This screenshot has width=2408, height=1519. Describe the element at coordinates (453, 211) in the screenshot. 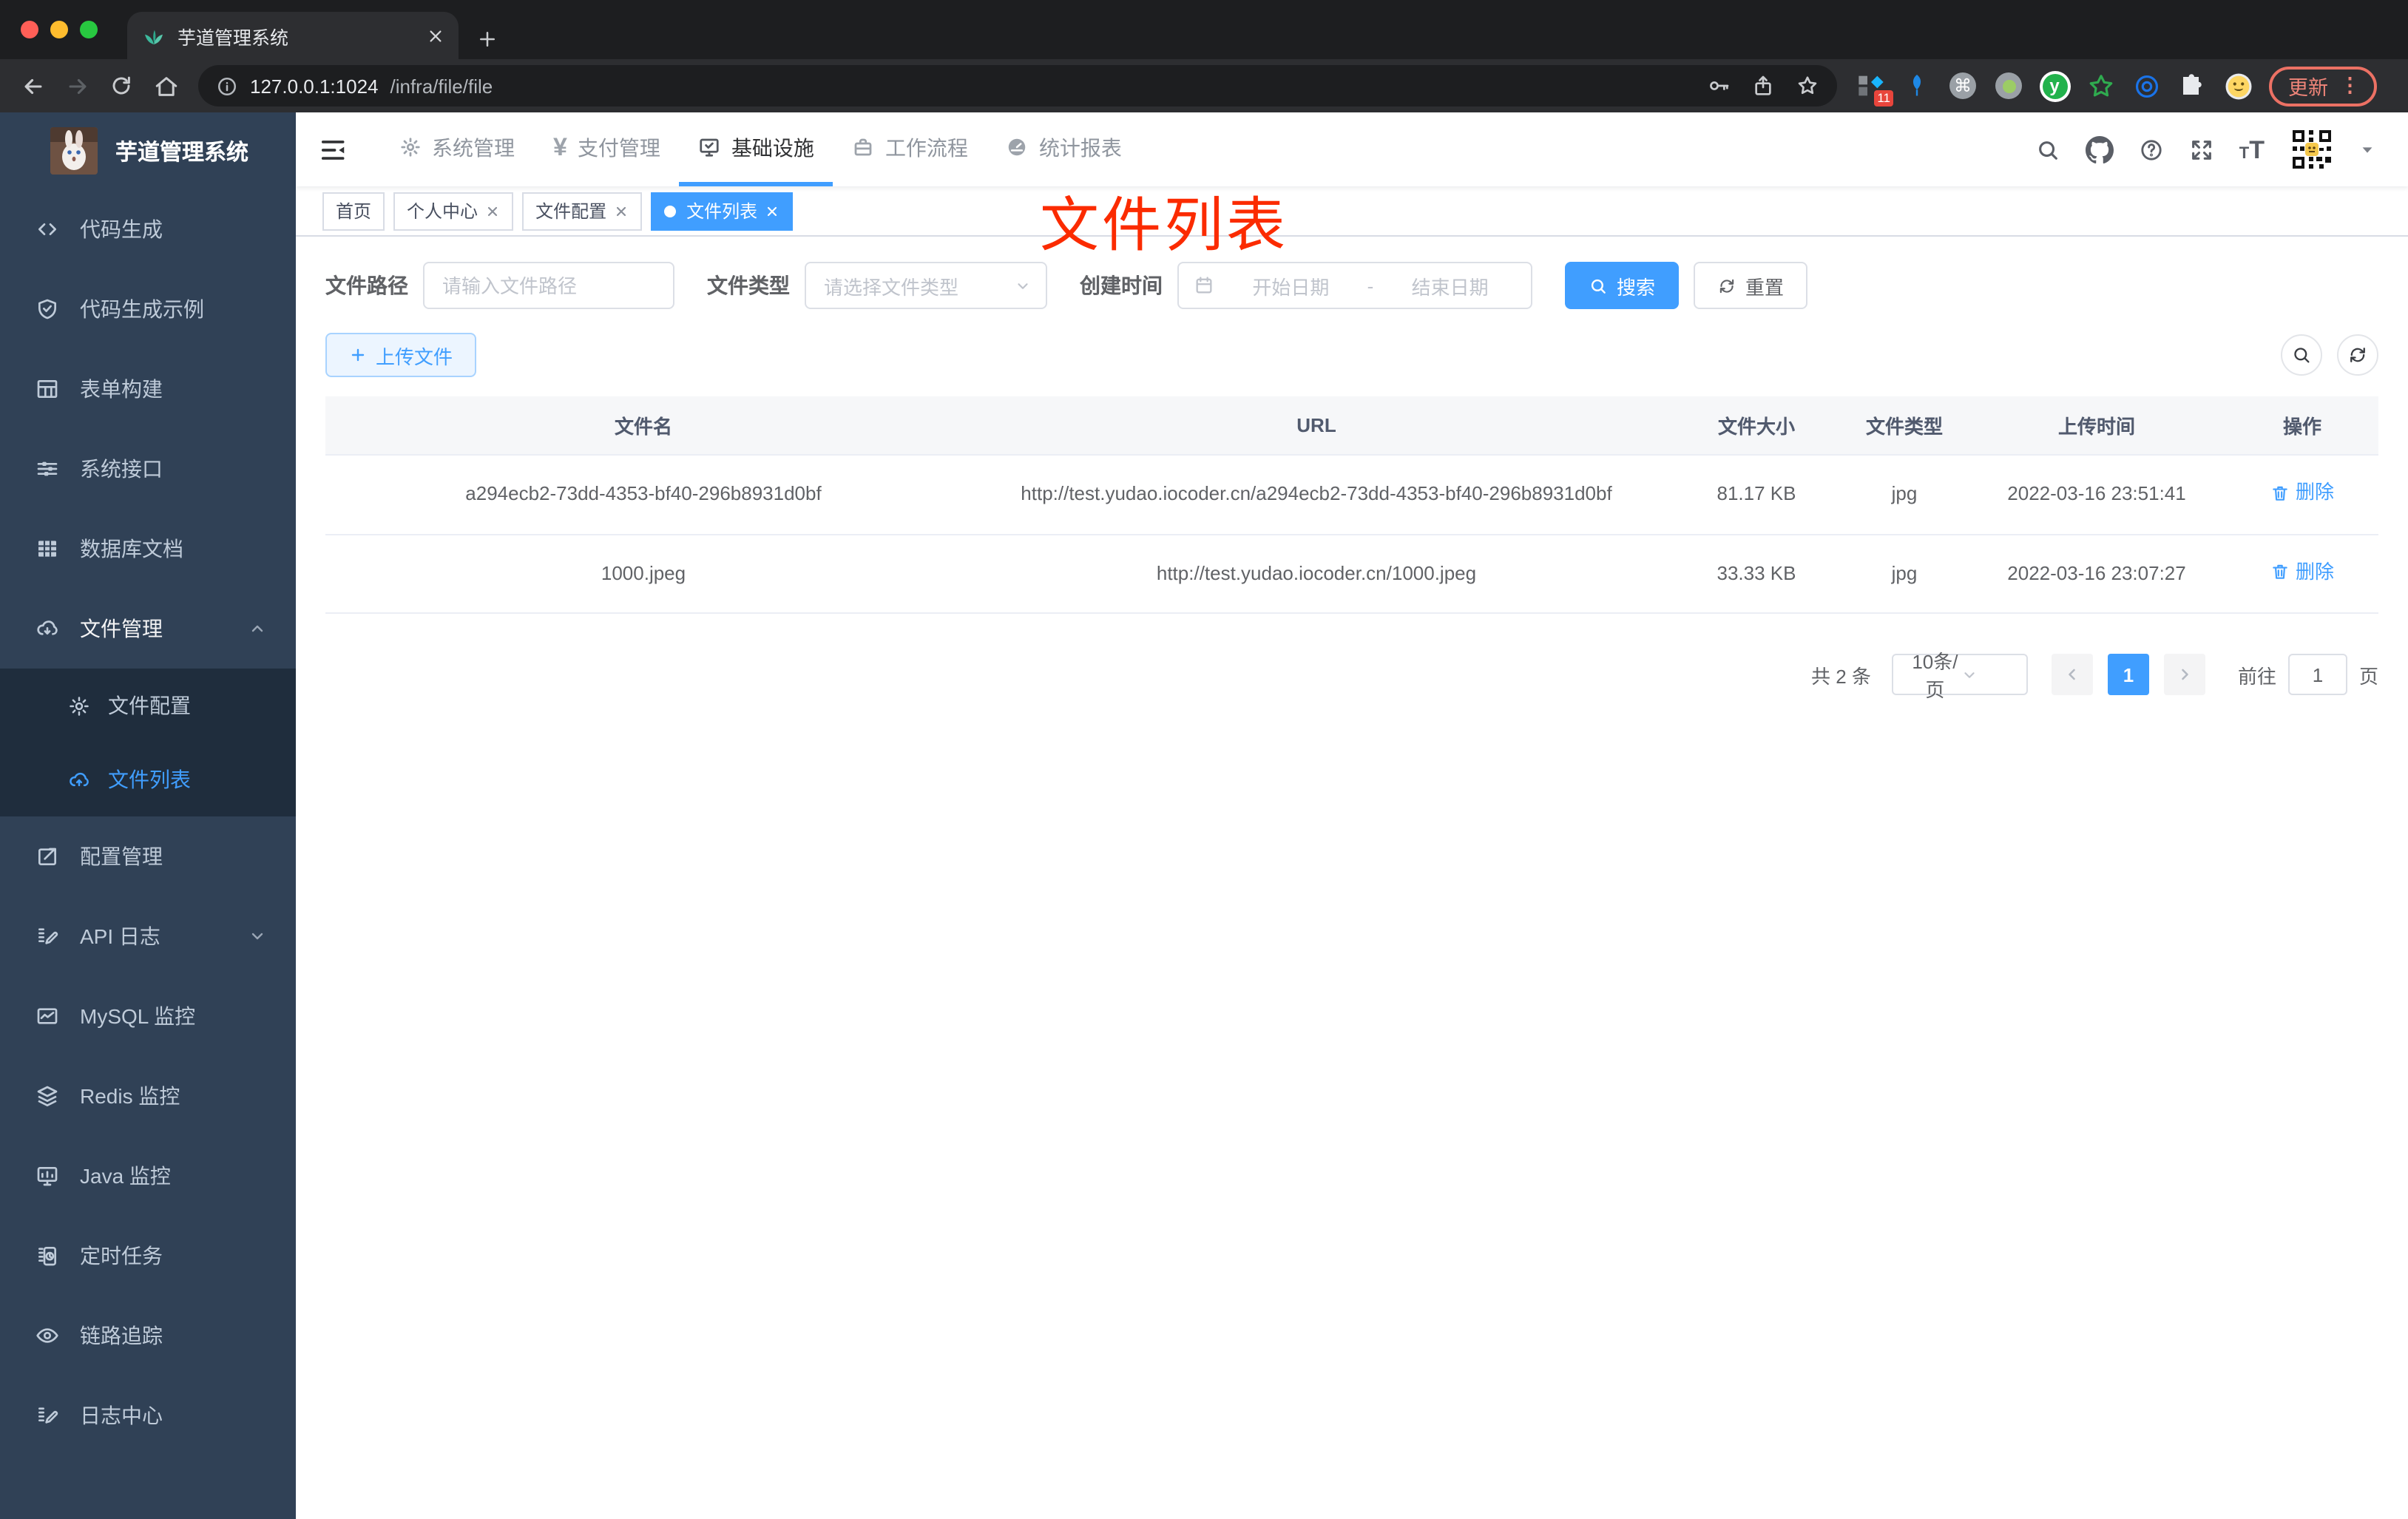

I see `tag-profile: 个人中心` at that location.